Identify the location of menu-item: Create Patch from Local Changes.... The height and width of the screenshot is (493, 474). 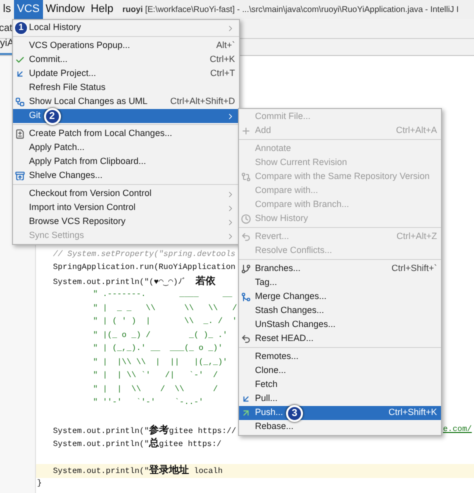
(126, 134).